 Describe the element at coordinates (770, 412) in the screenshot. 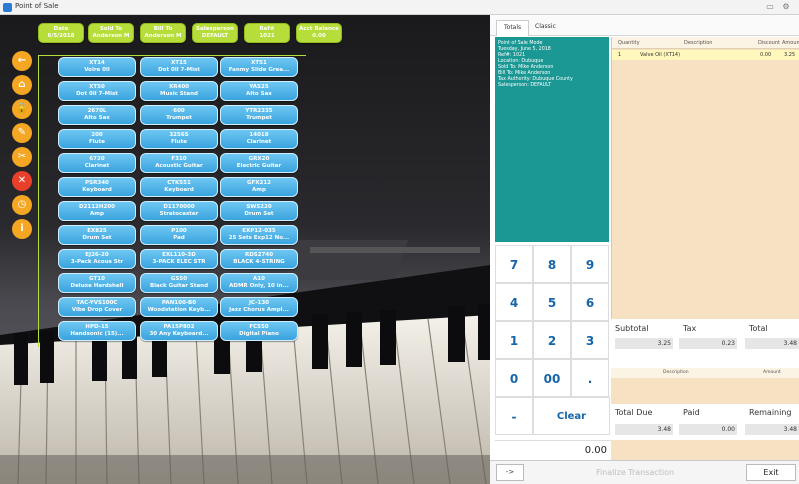

I see `remaining-label: Remaining` at that location.